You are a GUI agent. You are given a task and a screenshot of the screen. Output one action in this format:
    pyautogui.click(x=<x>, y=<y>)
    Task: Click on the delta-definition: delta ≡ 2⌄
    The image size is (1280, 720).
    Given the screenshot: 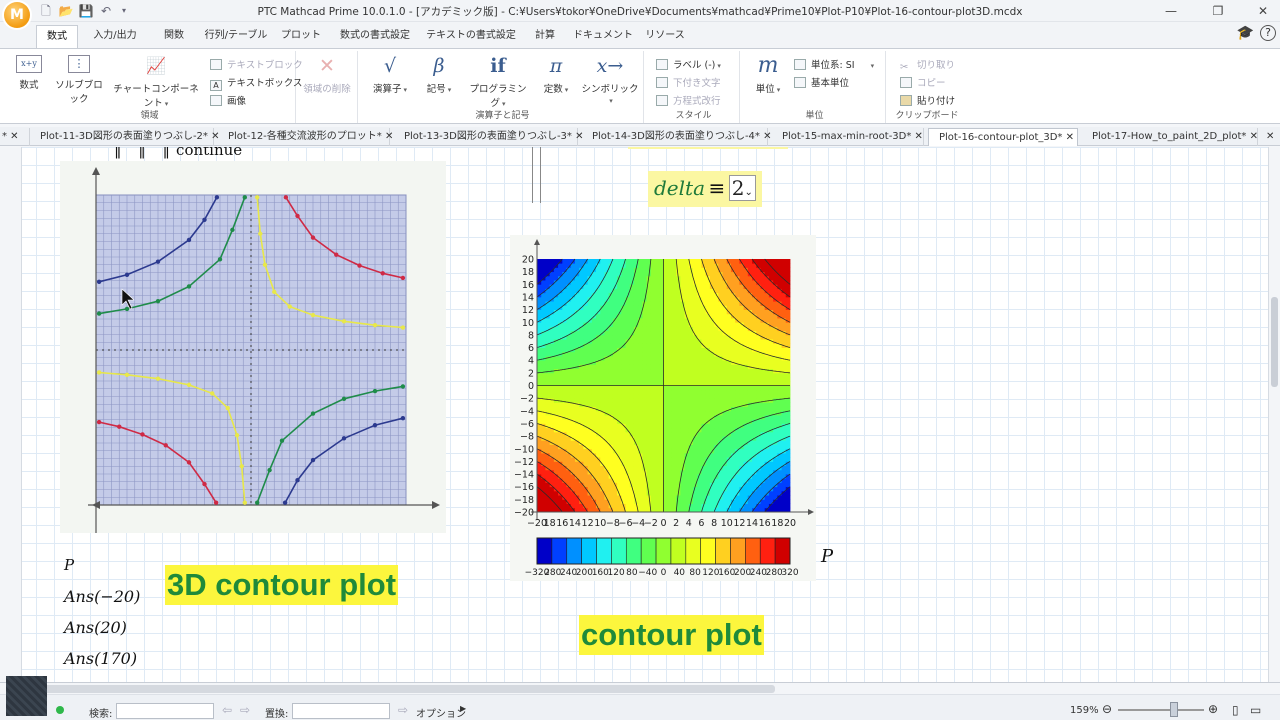 What is the action you would take?
    pyautogui.click(x=705, y=189)
    